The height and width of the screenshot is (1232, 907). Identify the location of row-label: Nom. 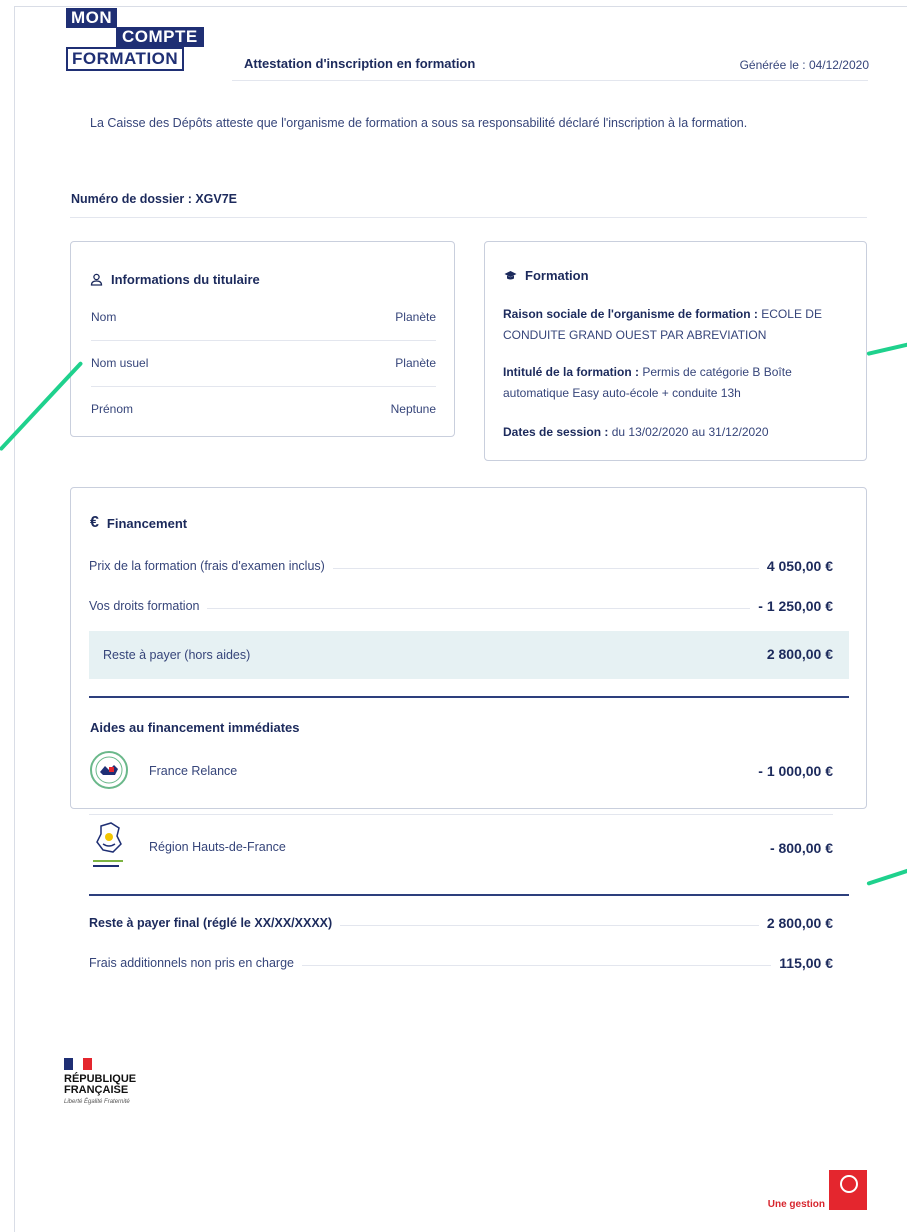
(104, 317).